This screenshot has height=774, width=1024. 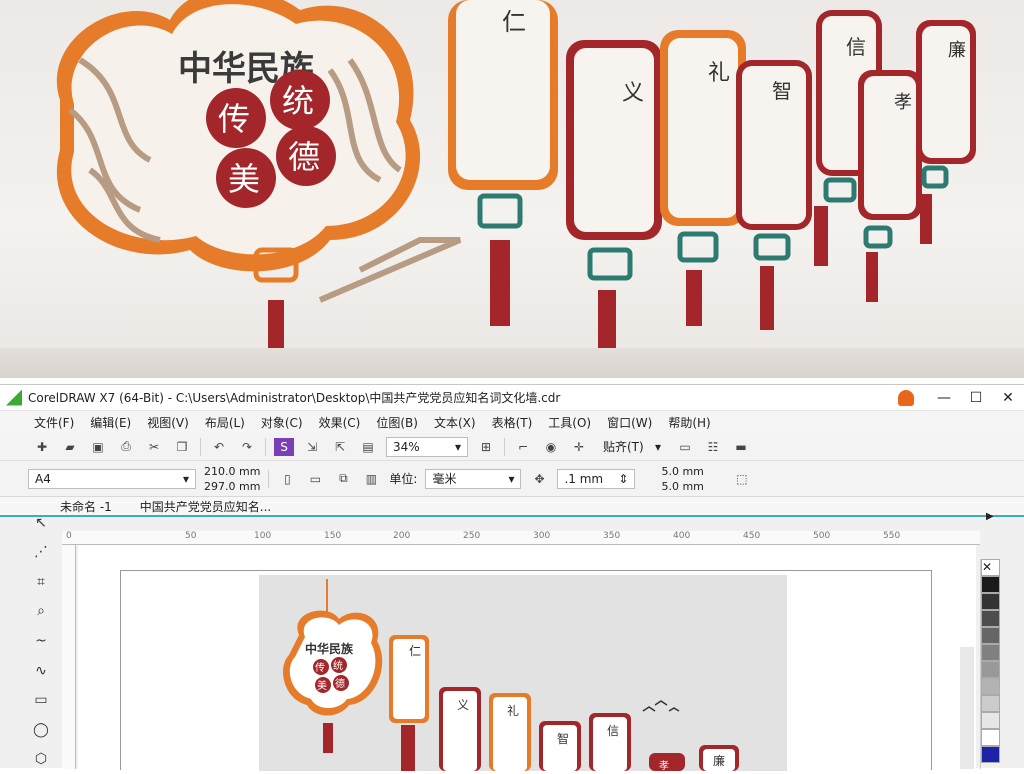 What do you see at coordinates (633, 93) in the screenshot?
I see `board-char: 义` at bounding box center [633, 93].